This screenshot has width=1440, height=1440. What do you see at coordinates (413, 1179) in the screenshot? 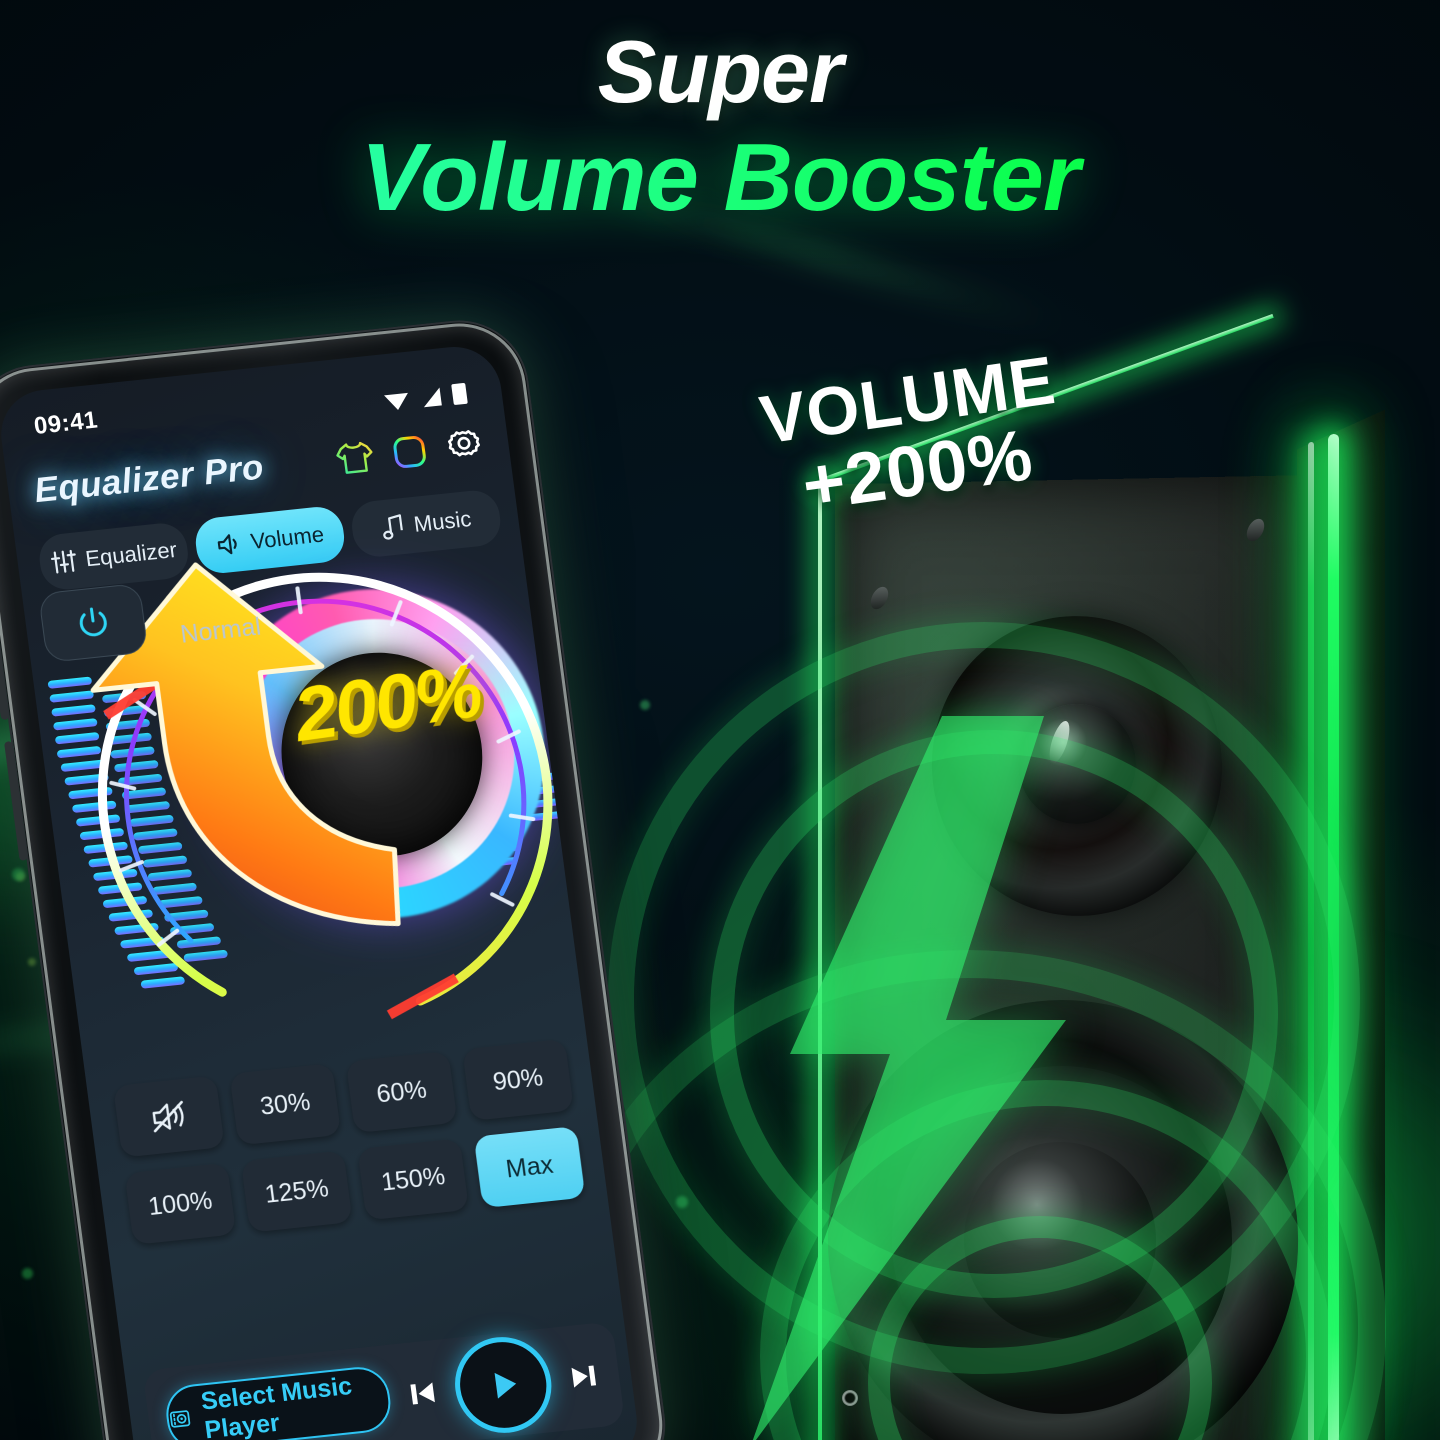
I see `preset-150: 150%` at bounding box center [413, 1179].